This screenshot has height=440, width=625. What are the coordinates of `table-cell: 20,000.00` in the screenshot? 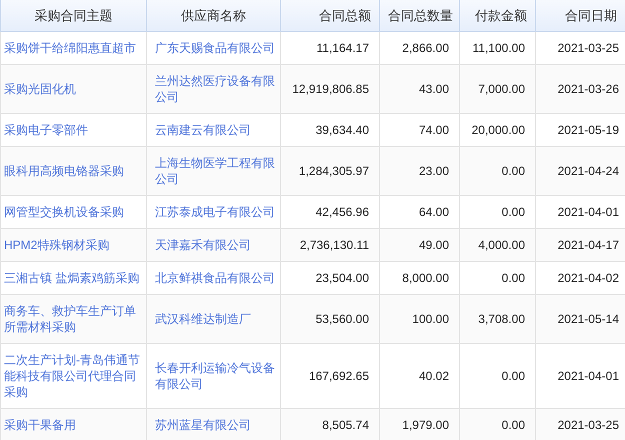 It's located at (498, 129).